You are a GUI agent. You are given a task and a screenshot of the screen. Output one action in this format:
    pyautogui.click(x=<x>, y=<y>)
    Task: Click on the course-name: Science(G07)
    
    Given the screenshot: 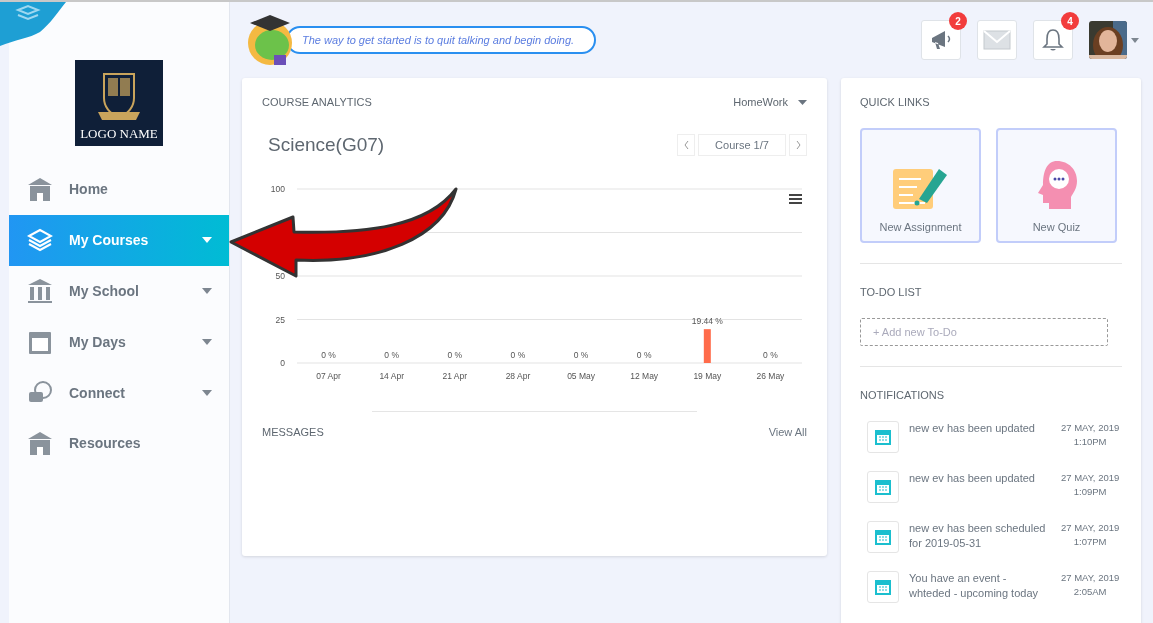 What is the action you would take?
    pyautogui.click(x=326, y=145)
    